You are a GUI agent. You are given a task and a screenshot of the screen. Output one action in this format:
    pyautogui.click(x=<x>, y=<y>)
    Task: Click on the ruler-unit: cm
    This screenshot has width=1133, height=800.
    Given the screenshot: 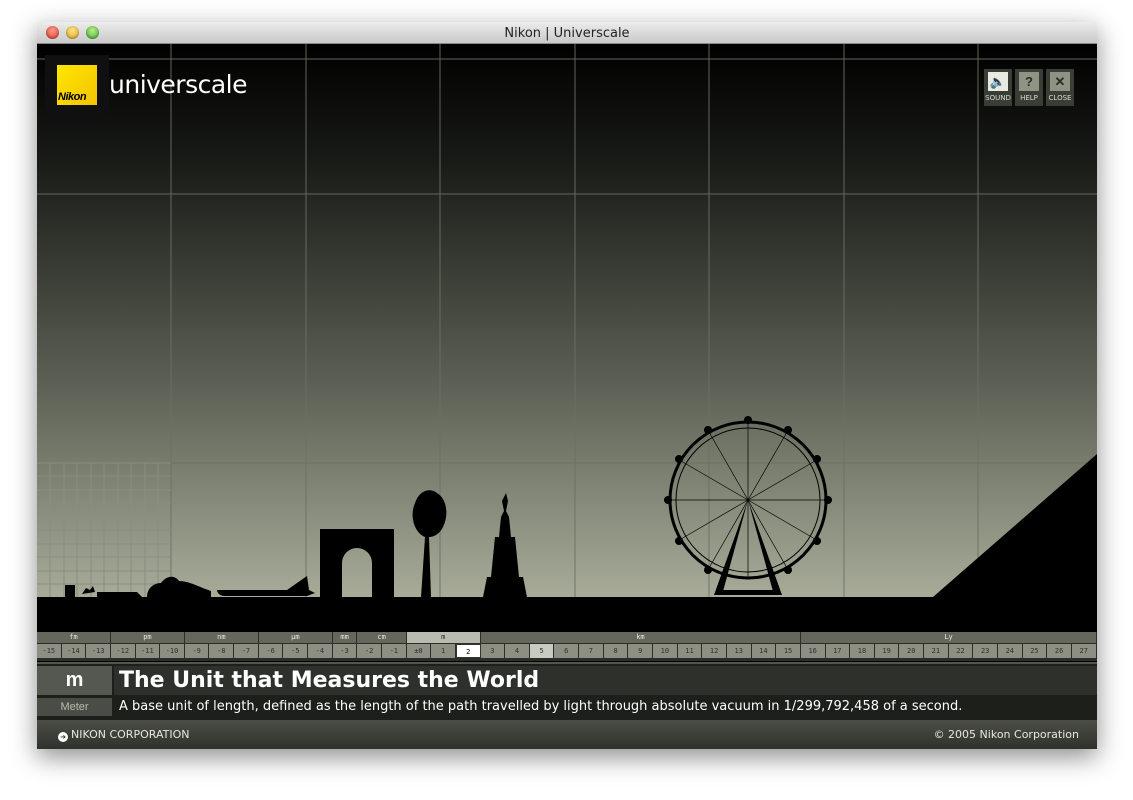 What is the action you would take?
    pyautogui.click(x=382, y=637)
    